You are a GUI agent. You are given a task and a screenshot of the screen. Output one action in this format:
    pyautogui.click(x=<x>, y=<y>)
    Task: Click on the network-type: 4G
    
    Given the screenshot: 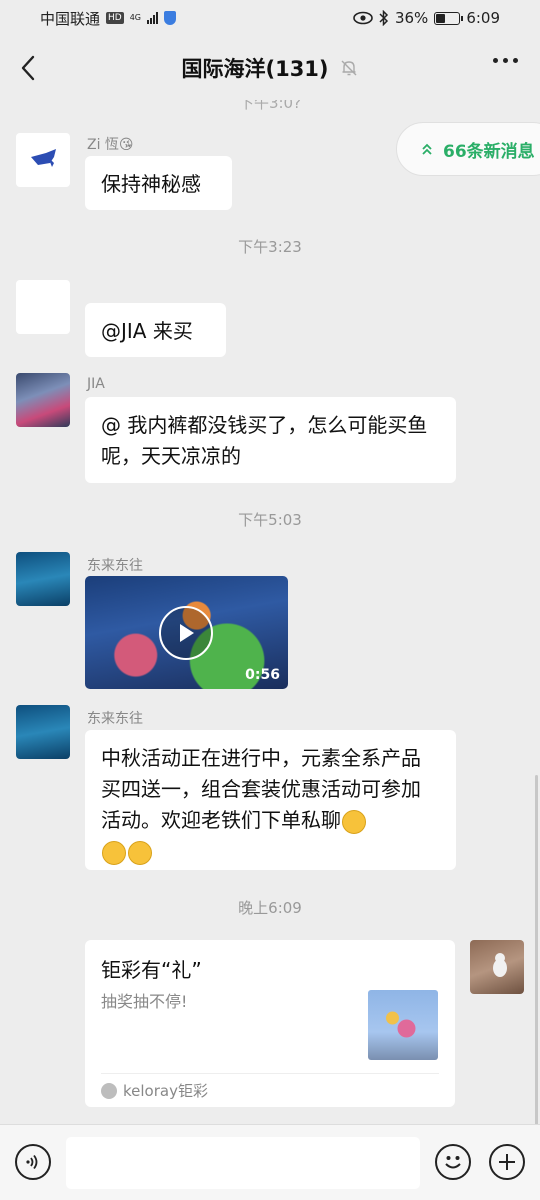 What is the action you would take?
    pyautogui.click(x=135, y=17)
    